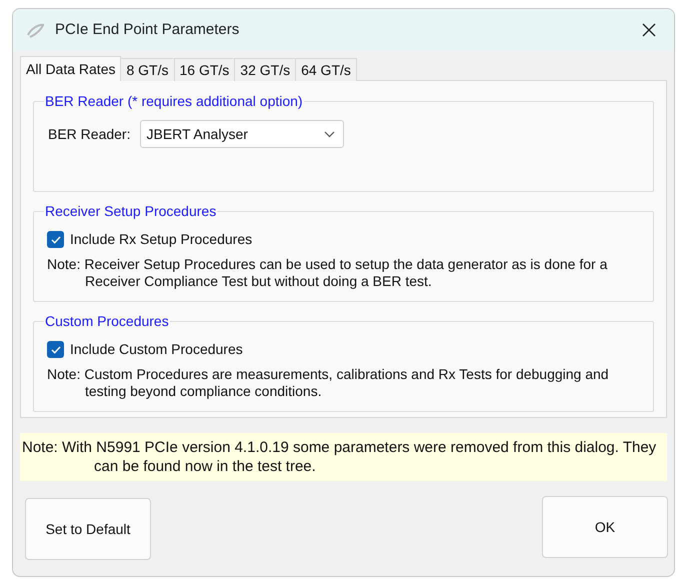  What do you see at coordinates (327, 273) in the screenshot?
I see `note-text: Note: Receiver Setup Procedures can be used to setup the data generator as is done for a Receiver Compliance Test but without doing a BER test.` at bounding box center [327, 273].